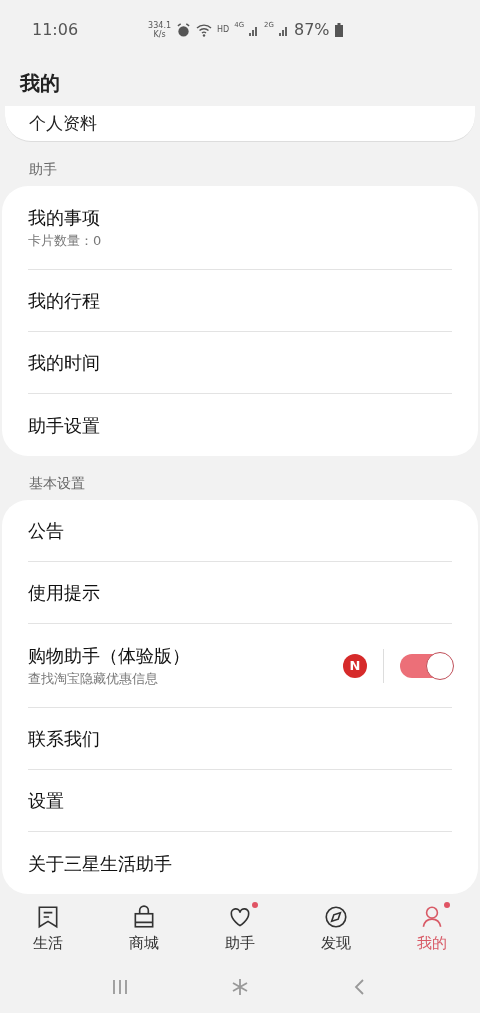 This screenshot has height=1013, width=480. Describe the element at coordinates (63, 123) in the screenshot. I see `row-label: 个人资料` at that location.